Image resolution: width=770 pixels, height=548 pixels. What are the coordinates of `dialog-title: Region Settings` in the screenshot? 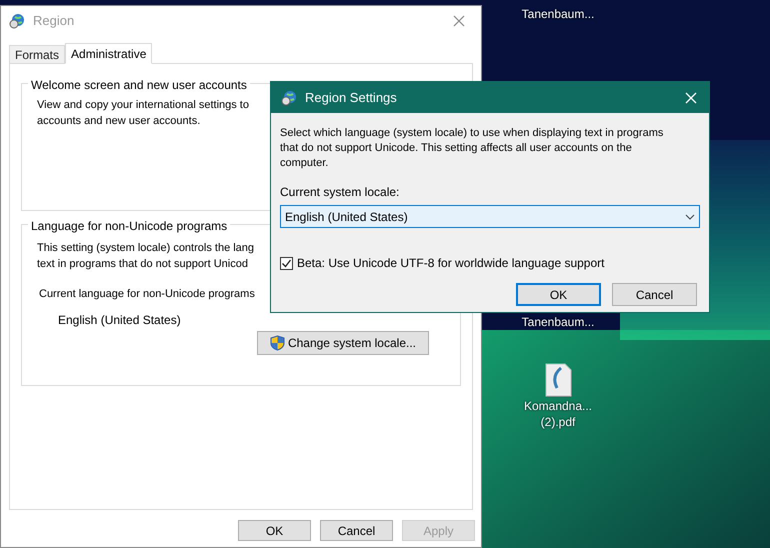 It's located at (351, 97).